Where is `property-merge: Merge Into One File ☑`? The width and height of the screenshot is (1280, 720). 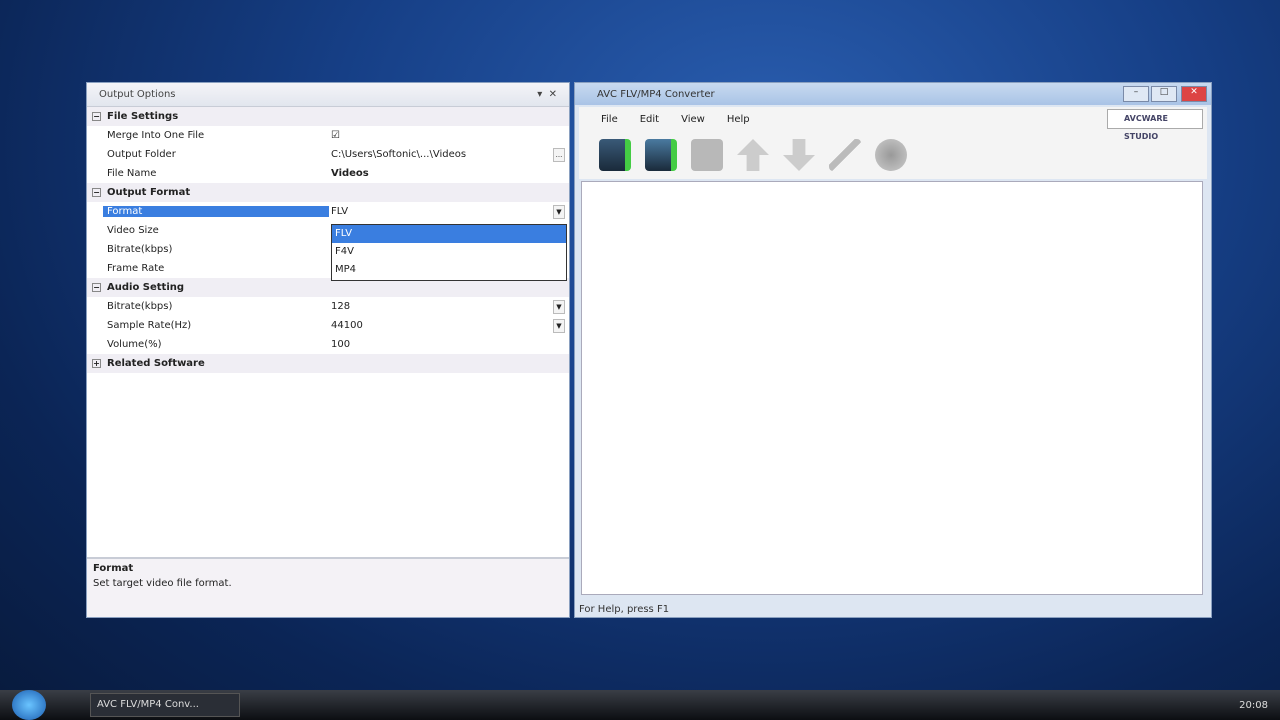 property-merge: Merge Into One File ☑ is located at coordinates (328, 135).